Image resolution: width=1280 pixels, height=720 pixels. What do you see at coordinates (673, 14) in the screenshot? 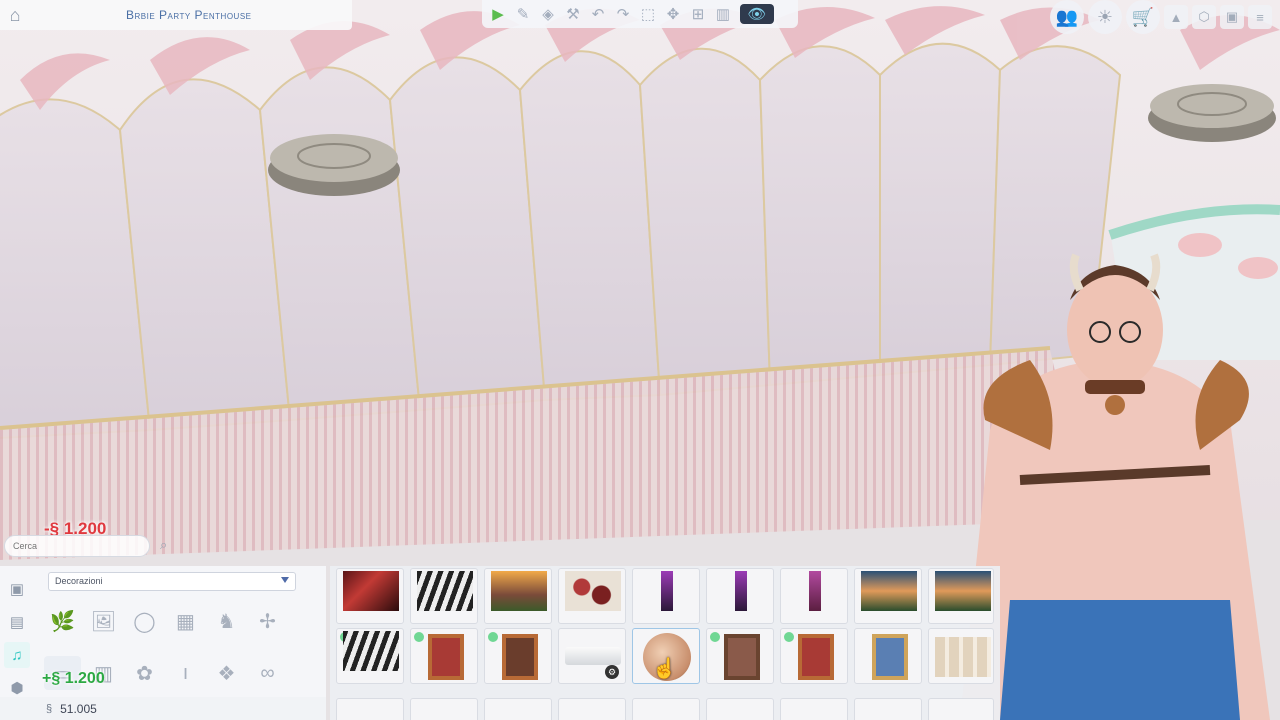
I see `move-tool-icon: ✥` at bounding box center [673, 14].